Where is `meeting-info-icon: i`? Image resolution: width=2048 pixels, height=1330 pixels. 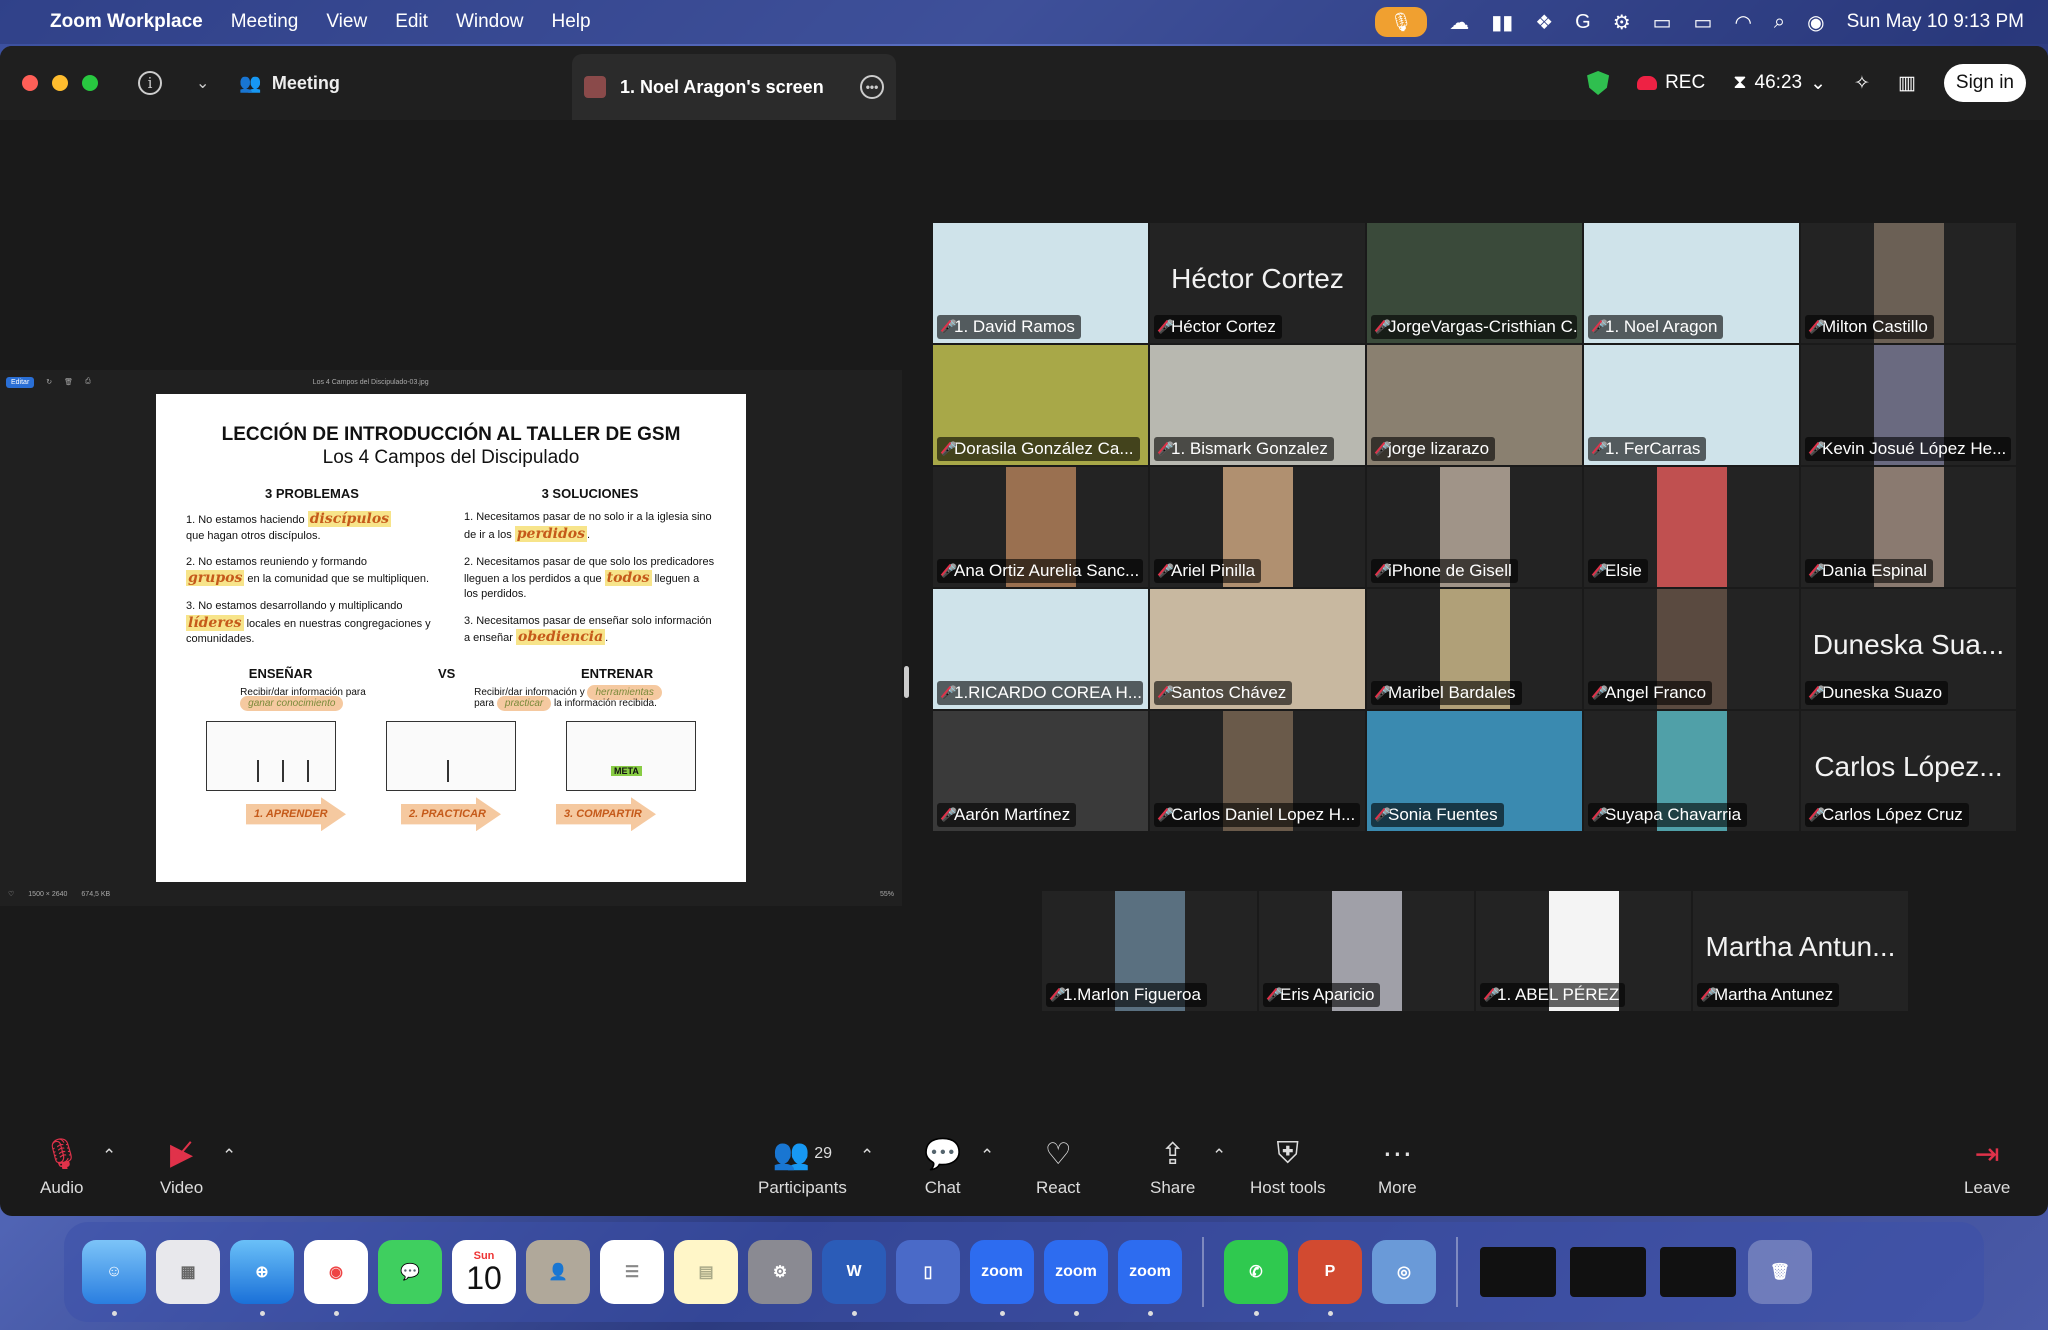
meeting-info-icon: i is located at coordinates (150, 83).